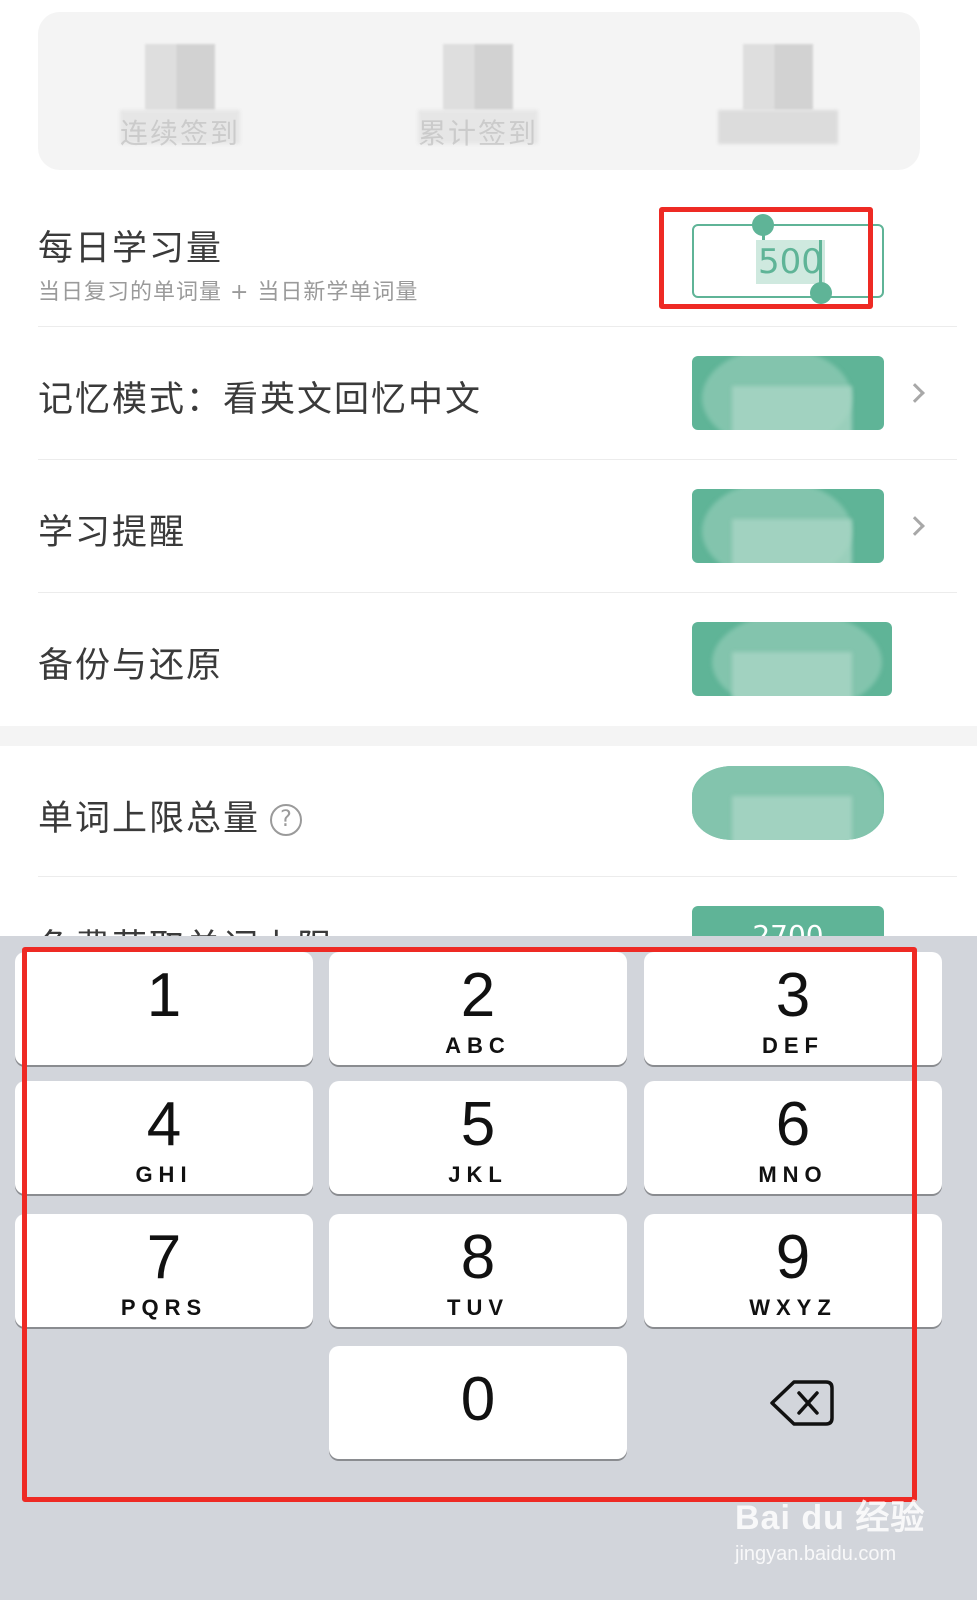 The image size is (977, 1600). Describe the element at coordinates (112, 533) in the screenshot. I see `study-reminder-title: 学习提醒` at that location.